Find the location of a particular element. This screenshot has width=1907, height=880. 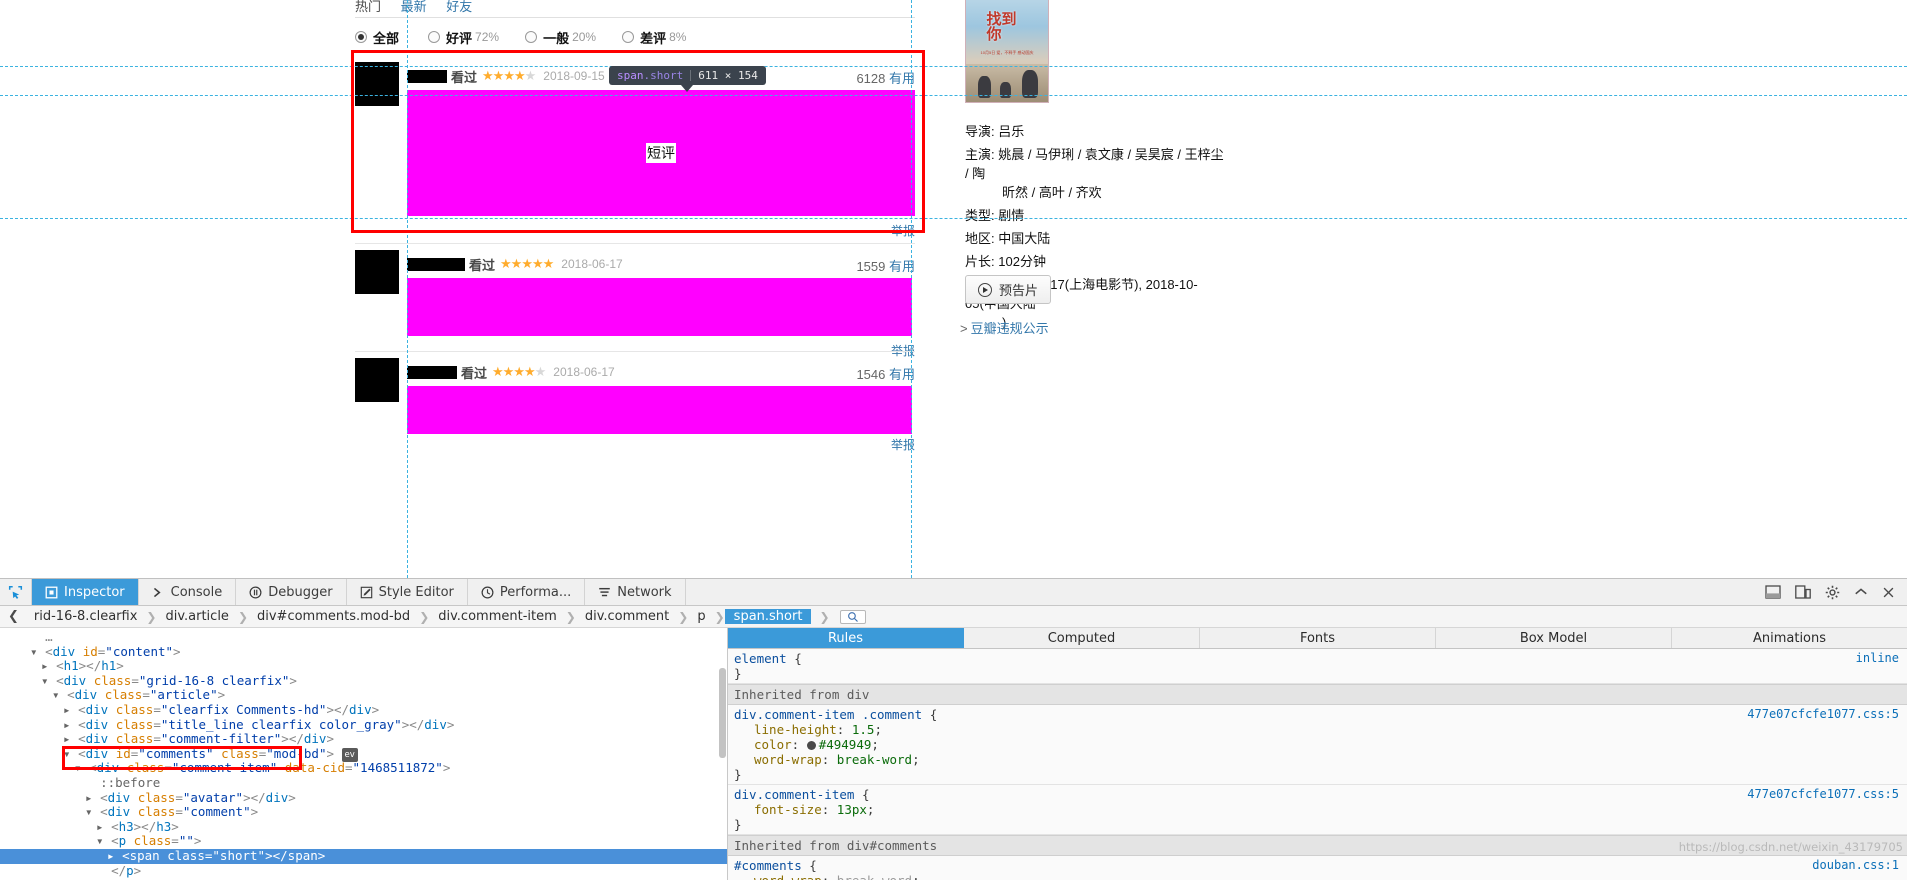

tab-debugger: Debugger is located at coordinates (291, 592).